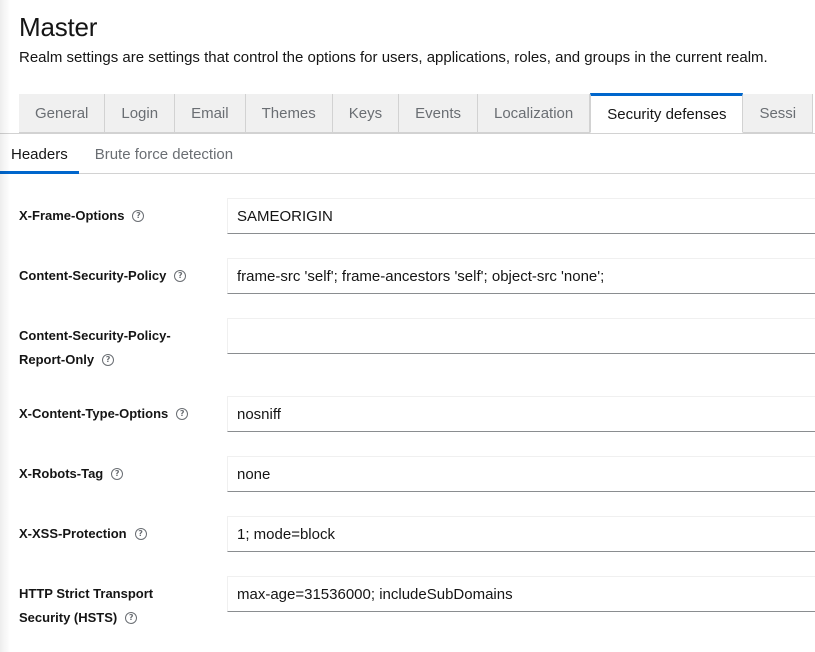 The image size is (815, 652). Describe the element at coordinates (94, 413) in the screenshot. I see `label-text: X-Content-Type-Options` at that location.